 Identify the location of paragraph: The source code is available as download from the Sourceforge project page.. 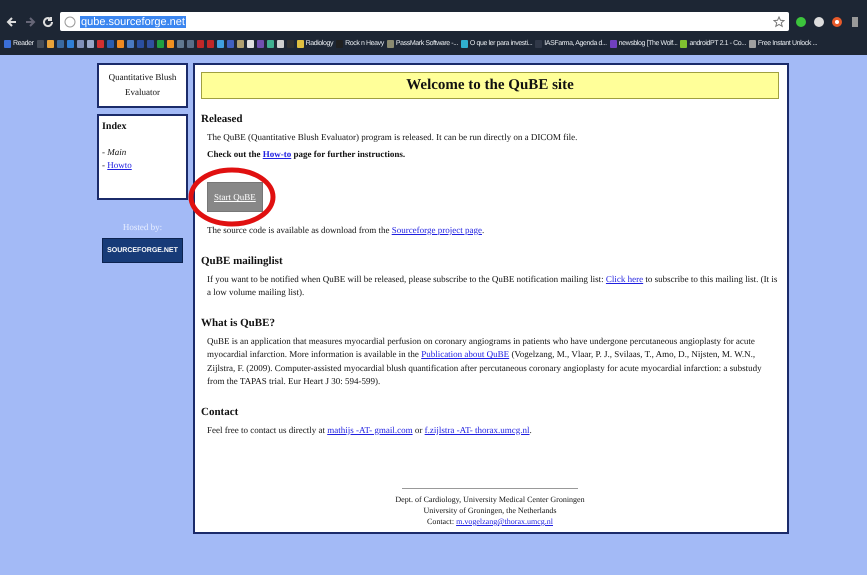
(346, 230).